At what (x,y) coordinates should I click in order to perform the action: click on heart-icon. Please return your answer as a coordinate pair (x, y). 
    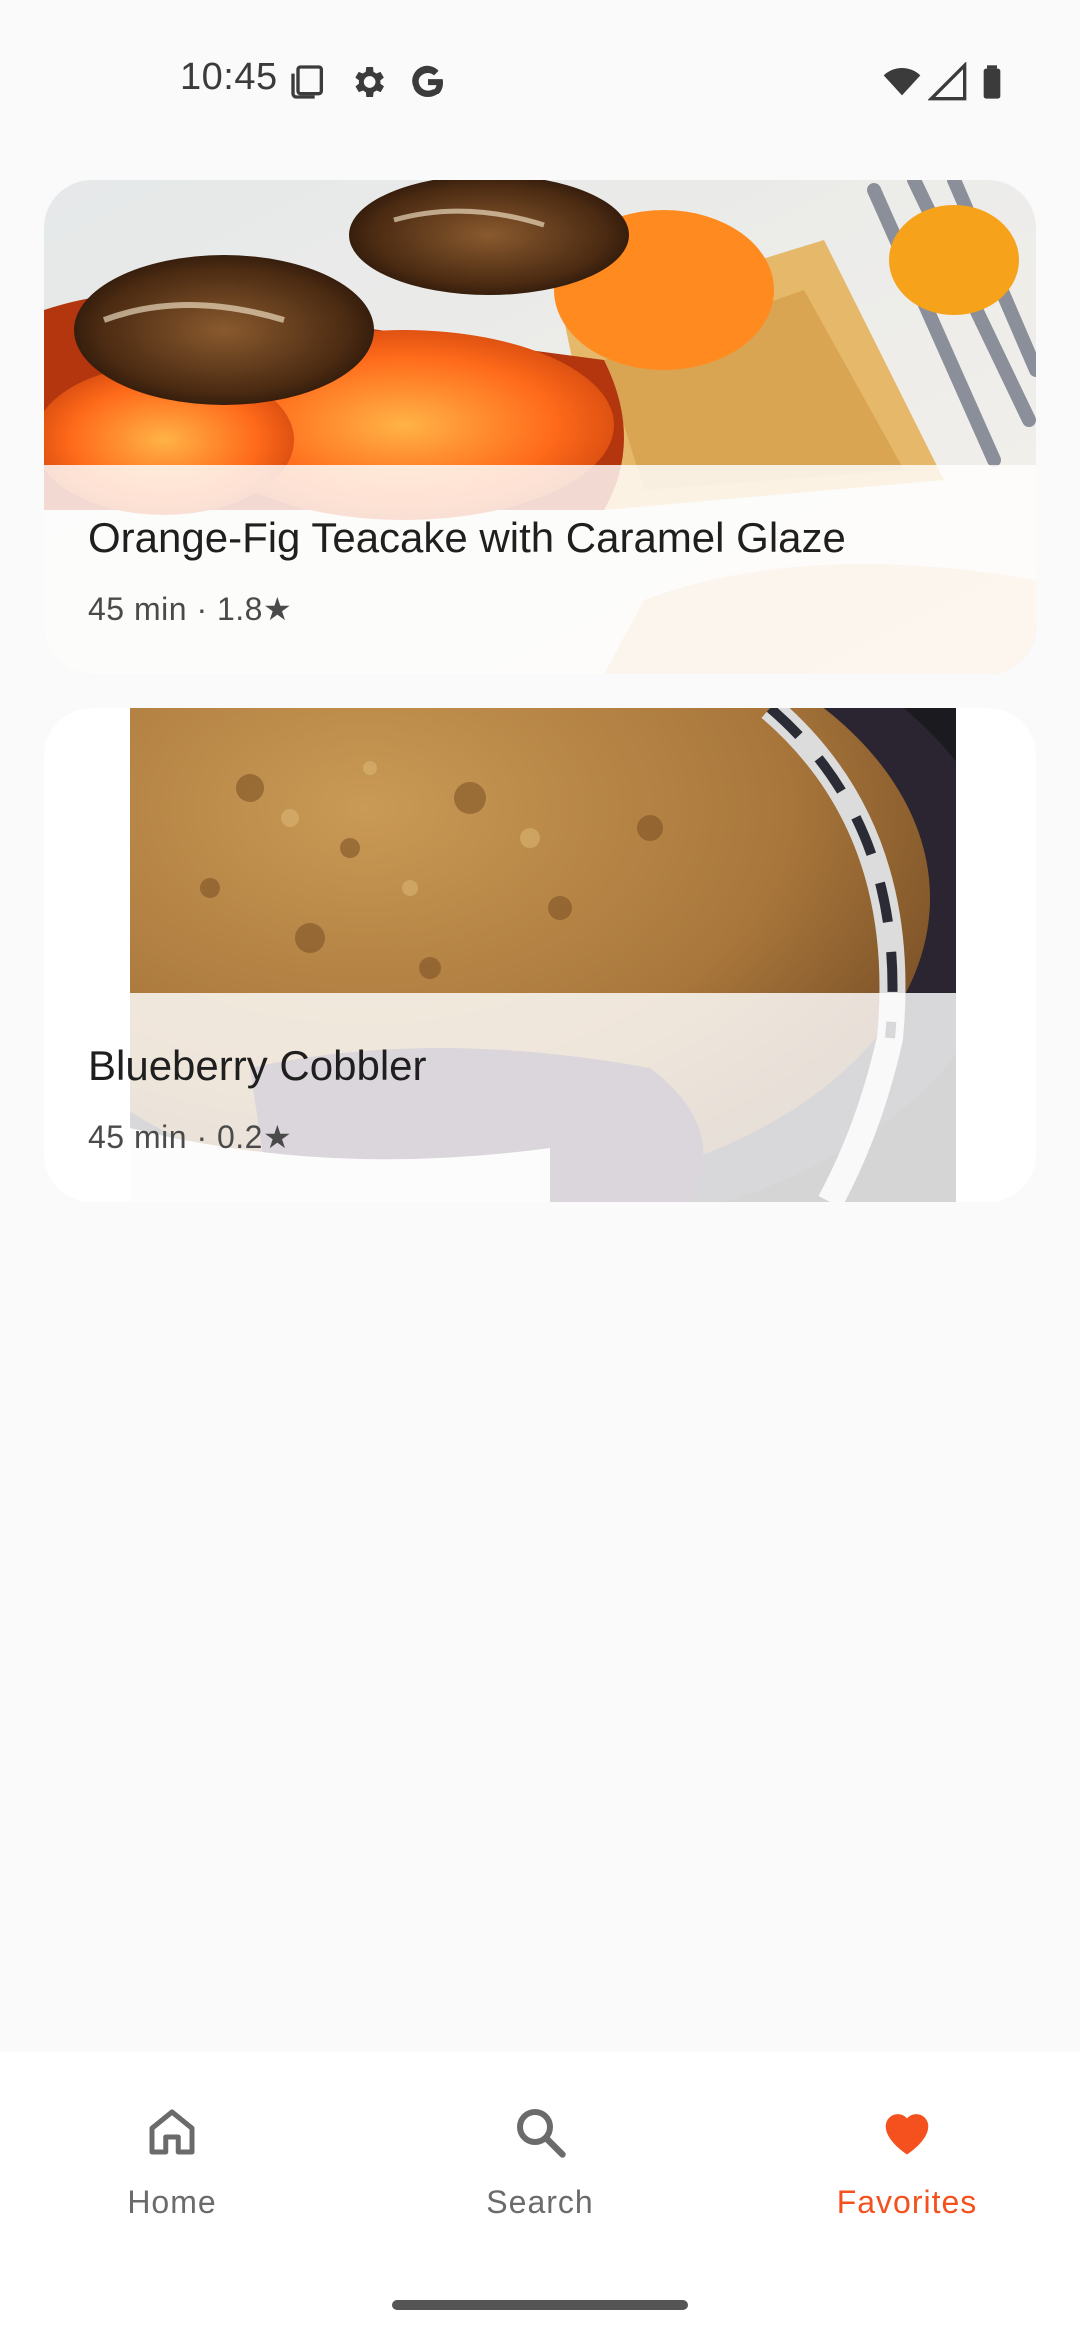
    Looking at the image, I should click on (907, 2132).